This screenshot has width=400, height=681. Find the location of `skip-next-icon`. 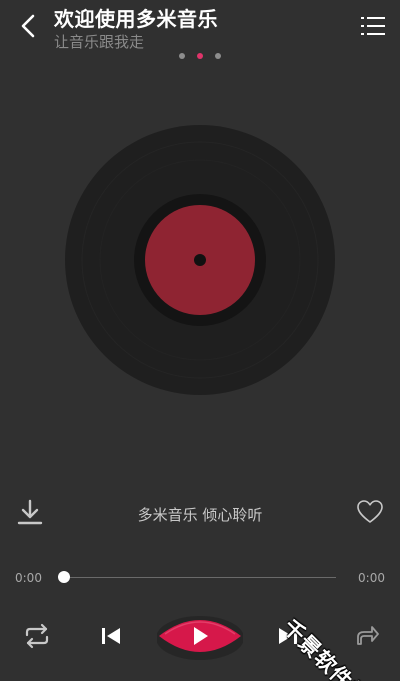

skip-next-icon is located at coordinates (288, 636).